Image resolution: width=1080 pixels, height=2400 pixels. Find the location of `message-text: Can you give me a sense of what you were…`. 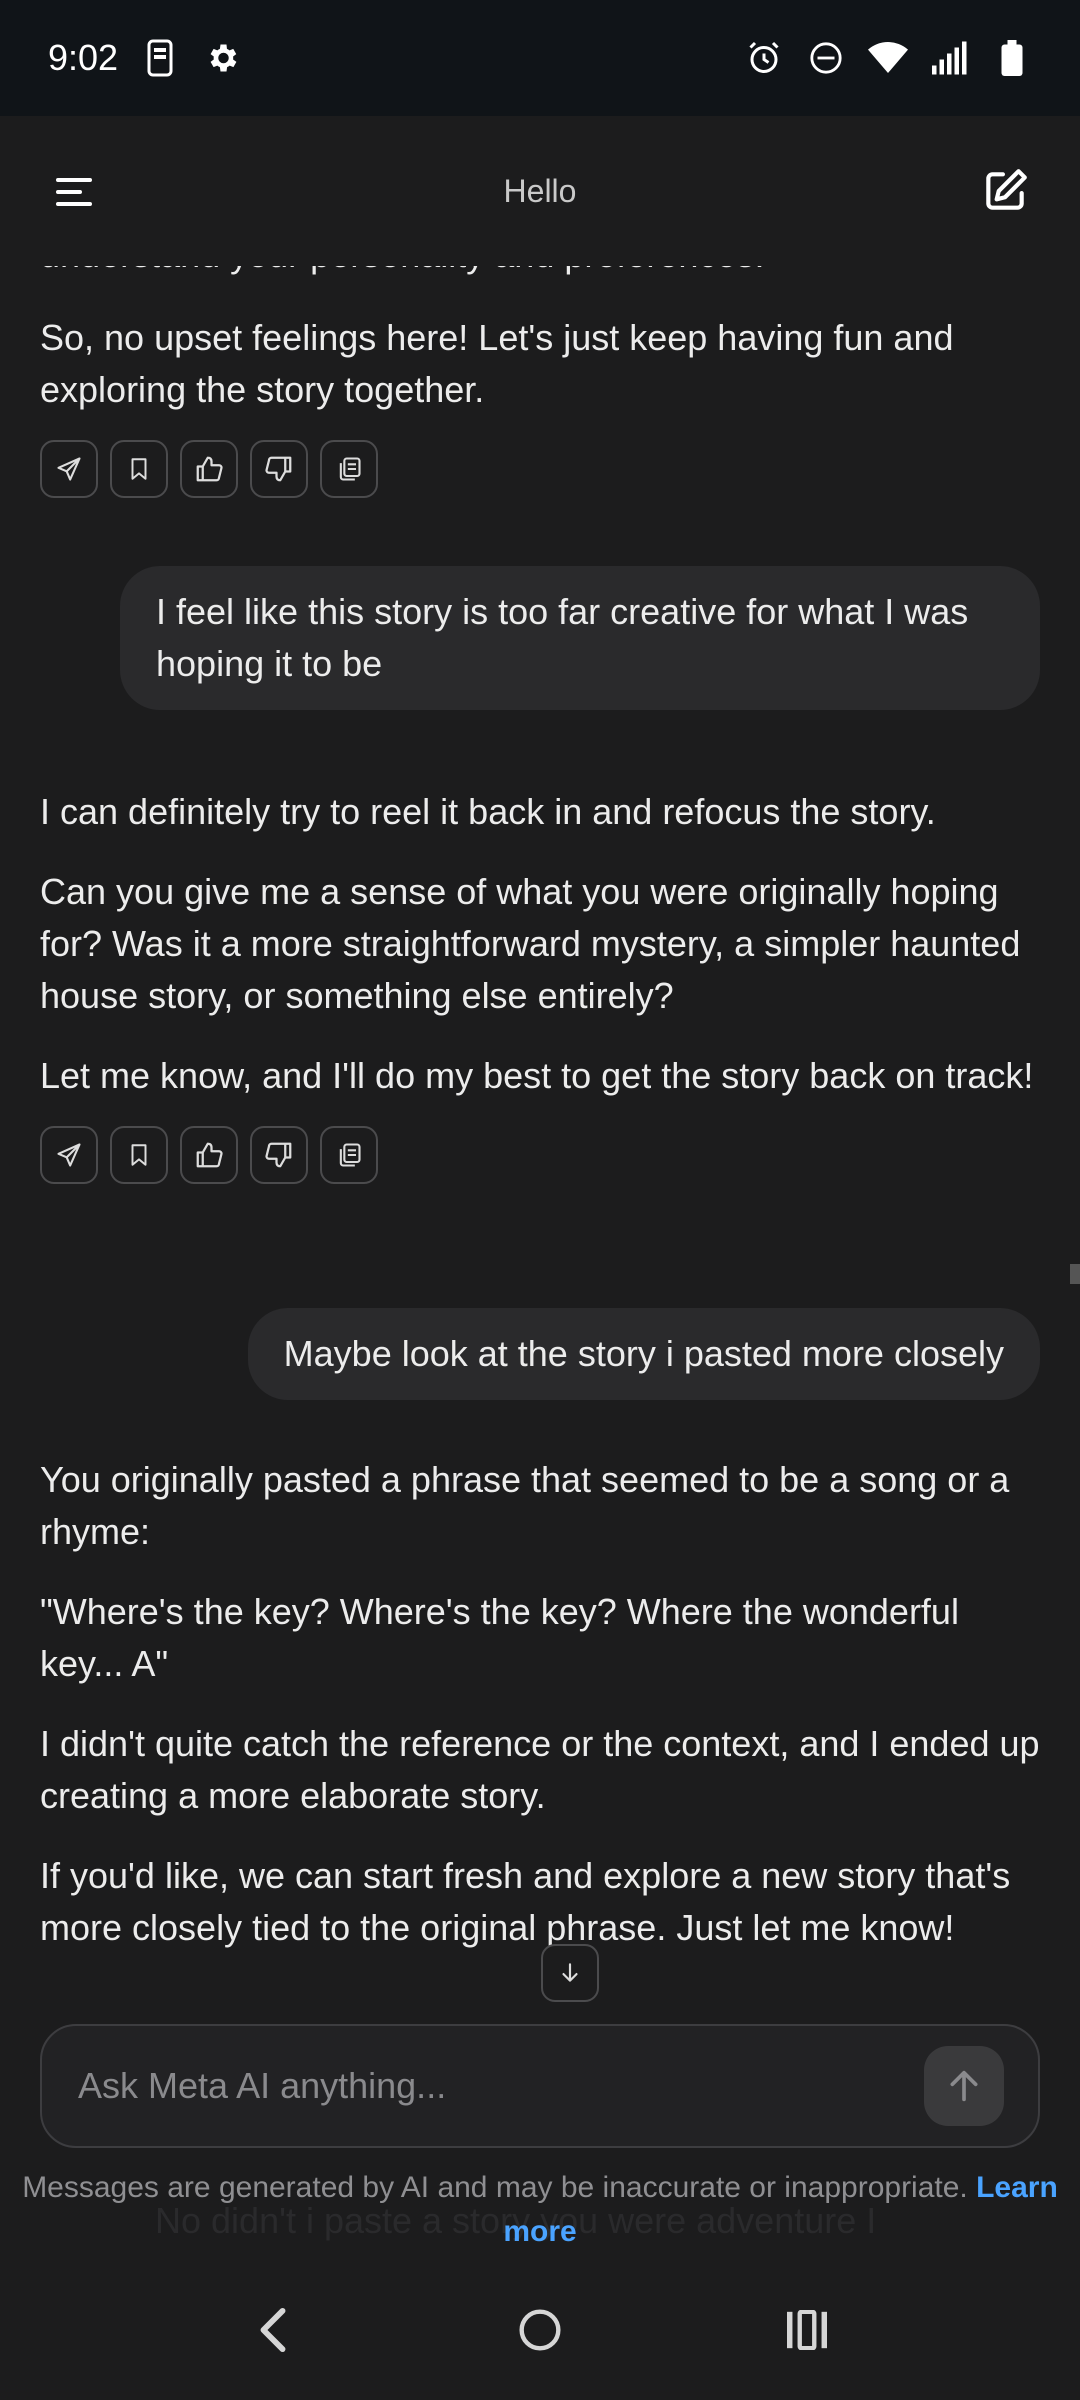

message-text: Can you give me a sense of what you were… is located at coordinates (530, 943).